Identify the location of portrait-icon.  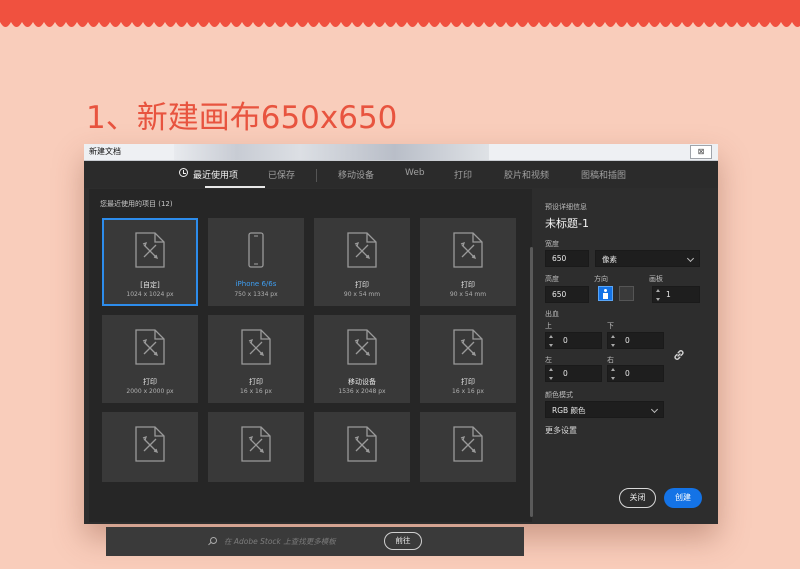
(605, 294).